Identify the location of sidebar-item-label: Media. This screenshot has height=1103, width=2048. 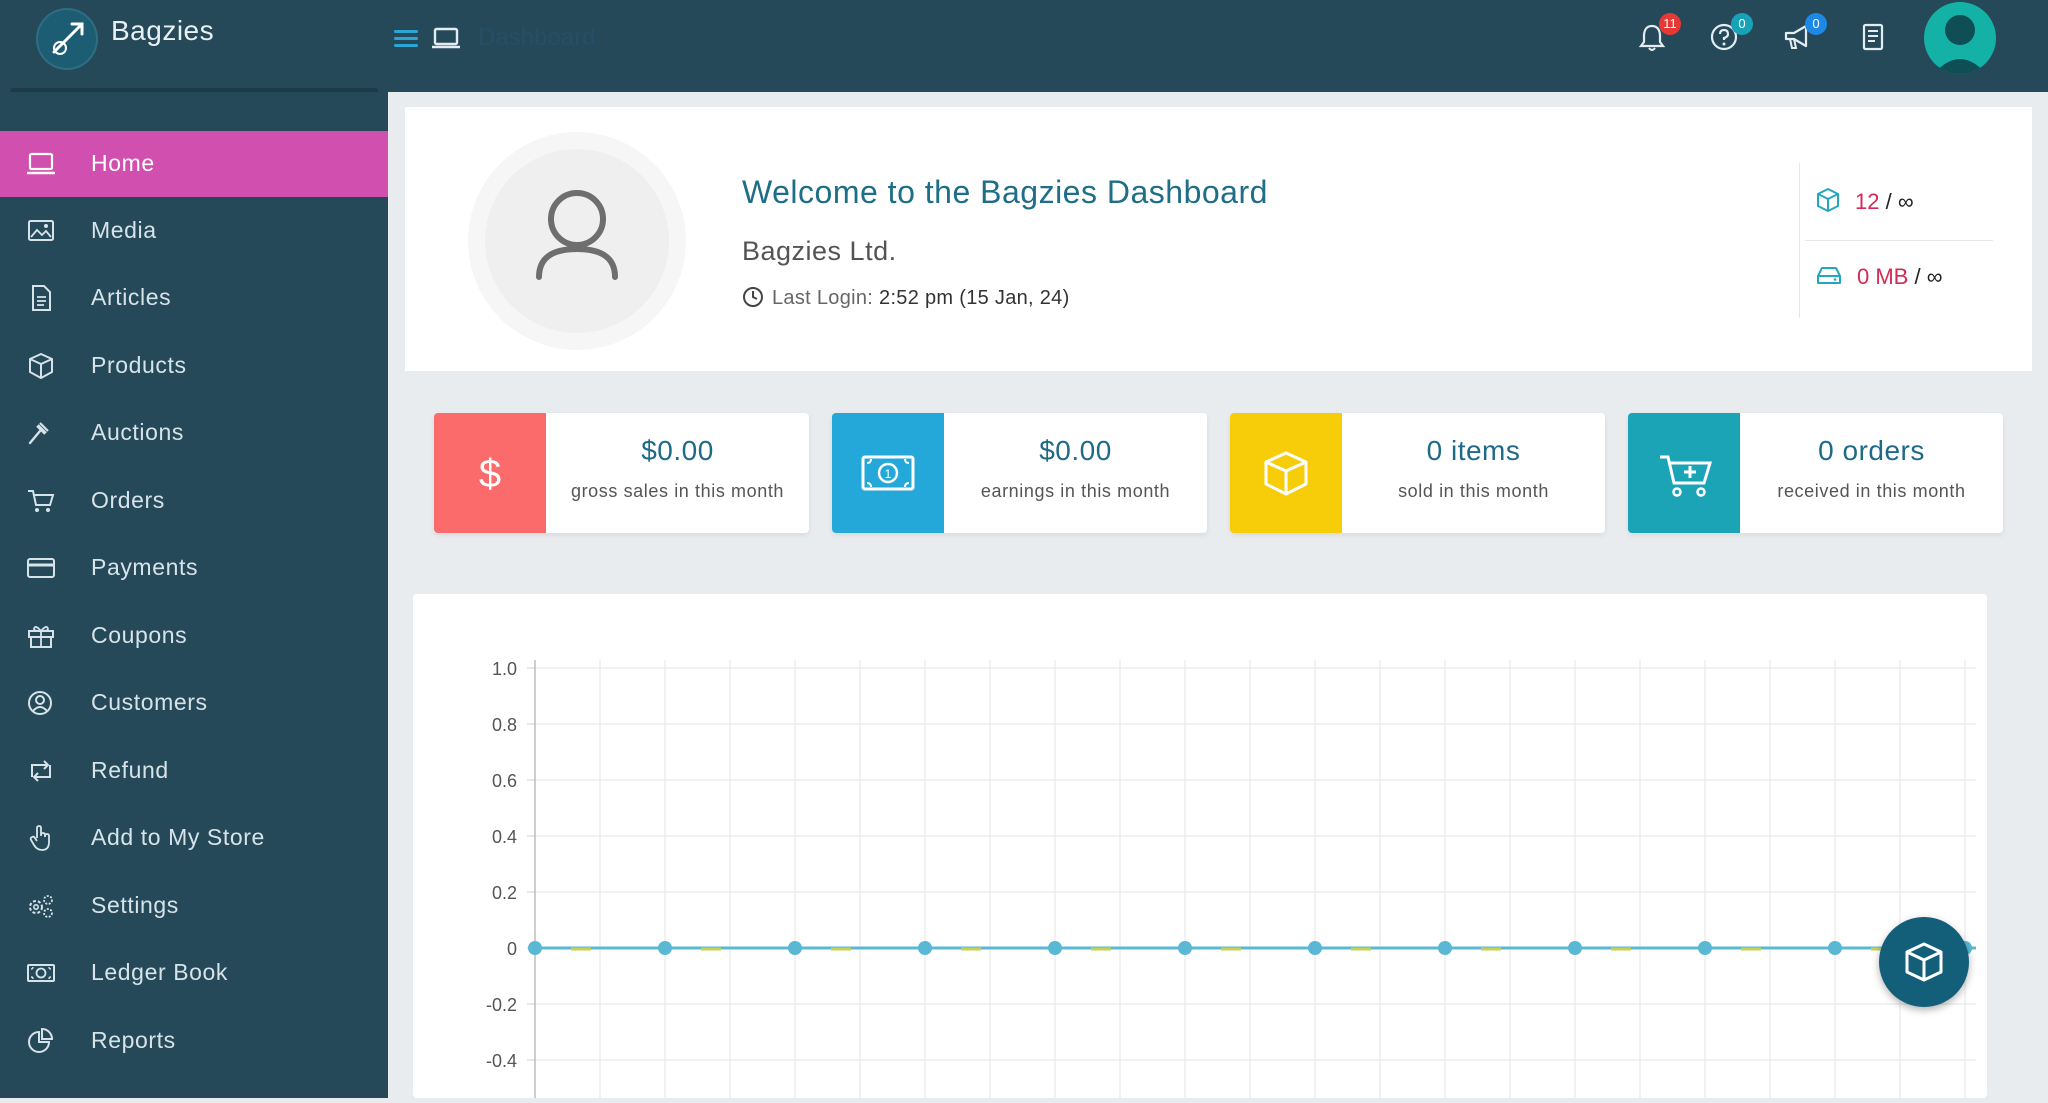
(124, 230).